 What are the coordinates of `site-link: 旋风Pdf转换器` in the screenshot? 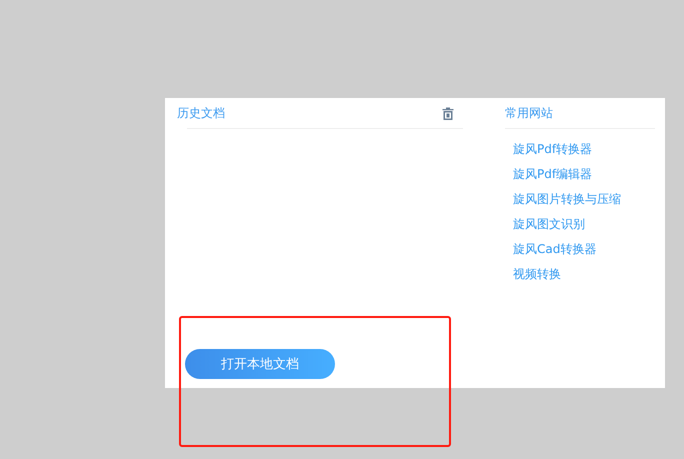 It's located at (584, 152).